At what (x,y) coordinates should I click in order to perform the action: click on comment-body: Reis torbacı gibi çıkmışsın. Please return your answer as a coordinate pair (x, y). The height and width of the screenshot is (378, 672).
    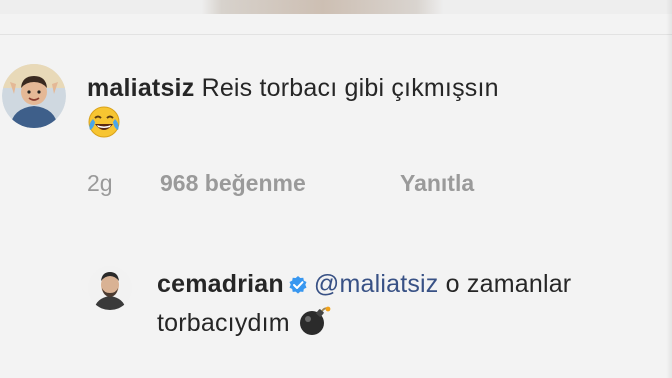
    Looking at the image, I should click on (350, 88).